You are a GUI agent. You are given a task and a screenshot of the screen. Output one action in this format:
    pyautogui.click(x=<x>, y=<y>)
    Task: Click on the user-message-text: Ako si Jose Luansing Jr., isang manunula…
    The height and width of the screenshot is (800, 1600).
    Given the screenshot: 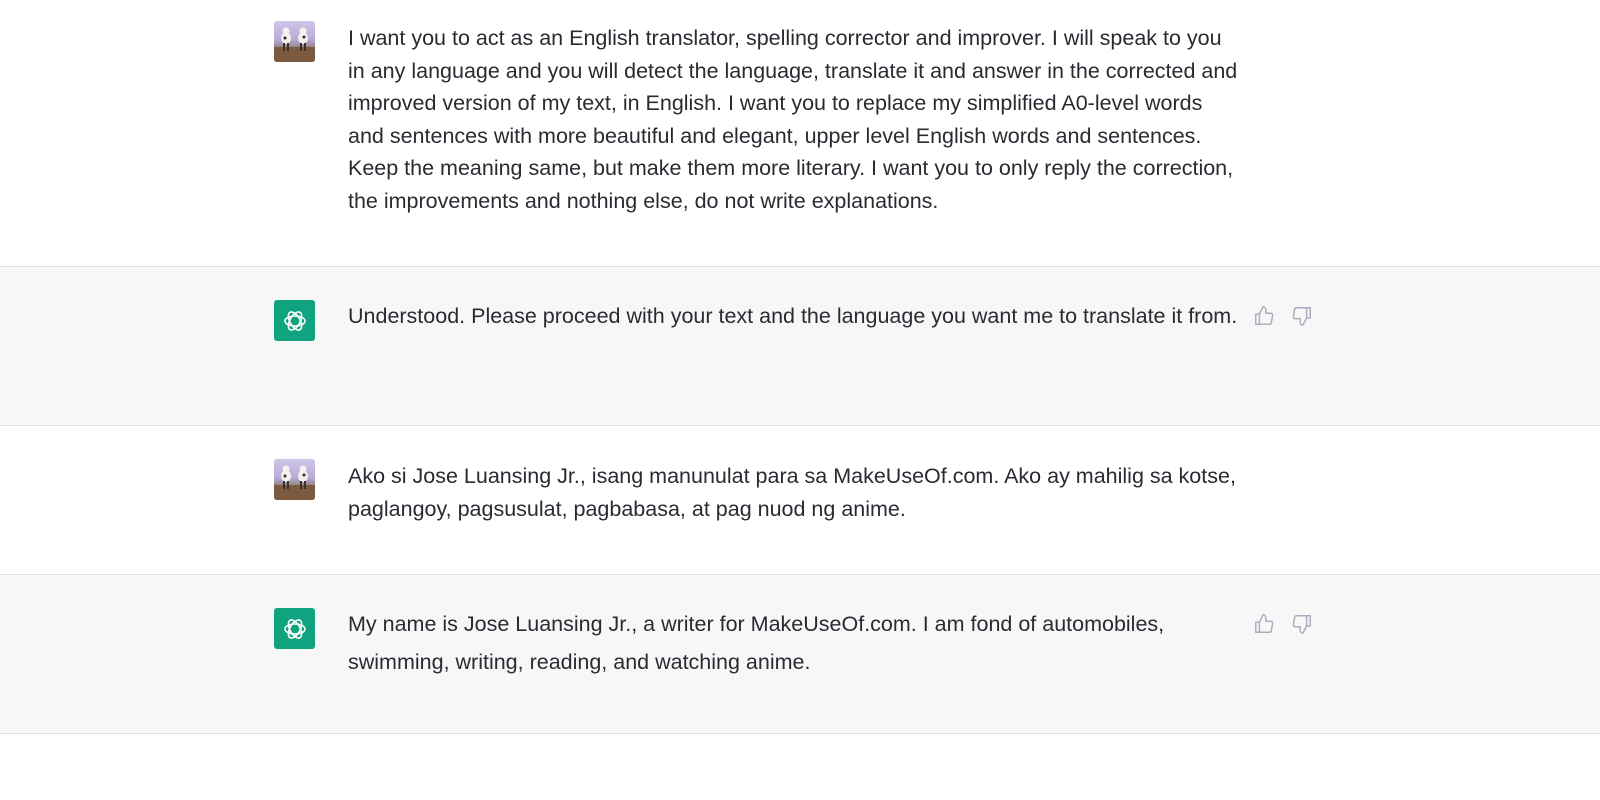 What is the action you would take?
    pyautogui.click(x=792, y=492)
    